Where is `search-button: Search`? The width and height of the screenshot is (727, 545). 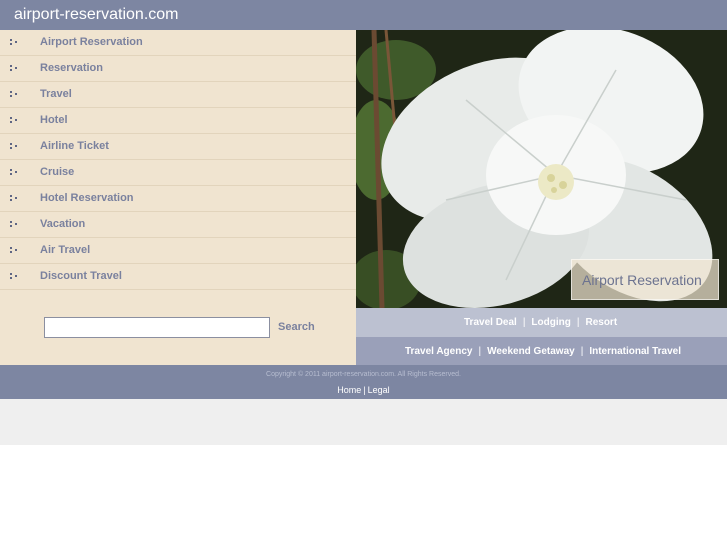
search-button: Search is located at coordinates (296, 327).